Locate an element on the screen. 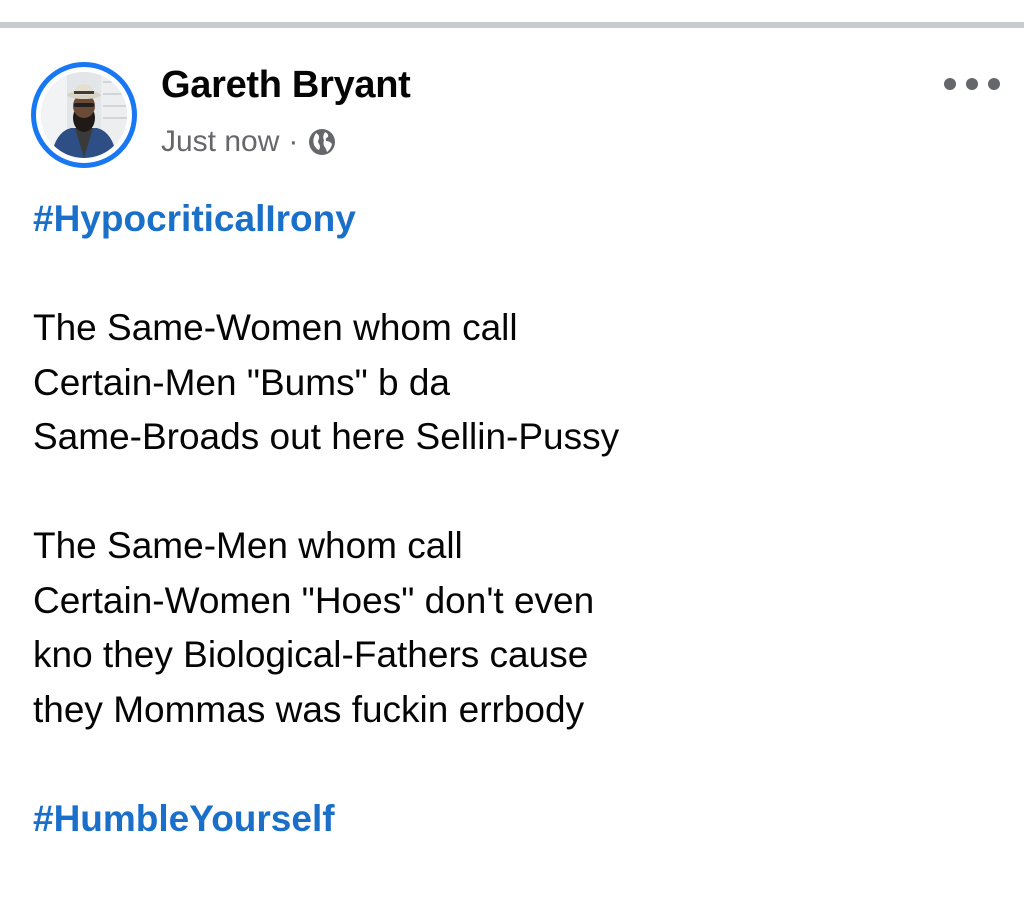  profile-photo-illustration is located at coordinates (84, 115).